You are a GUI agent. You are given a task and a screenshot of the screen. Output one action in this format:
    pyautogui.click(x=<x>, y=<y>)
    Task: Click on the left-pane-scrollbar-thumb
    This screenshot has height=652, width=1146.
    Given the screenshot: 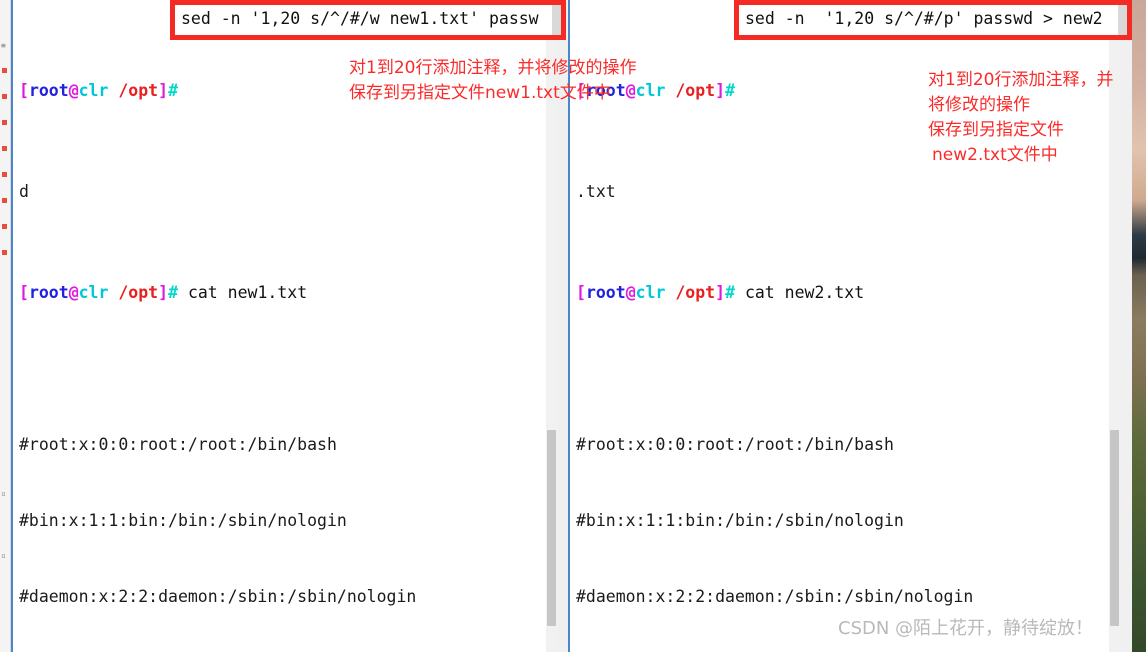 What is the action you would take?
    pyautogui.click(x=551, y=528)
    